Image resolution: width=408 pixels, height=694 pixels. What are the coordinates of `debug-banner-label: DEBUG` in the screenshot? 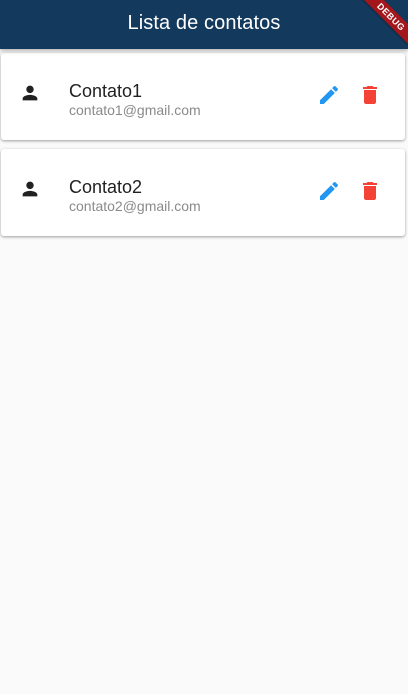 It's located at (381, 27).